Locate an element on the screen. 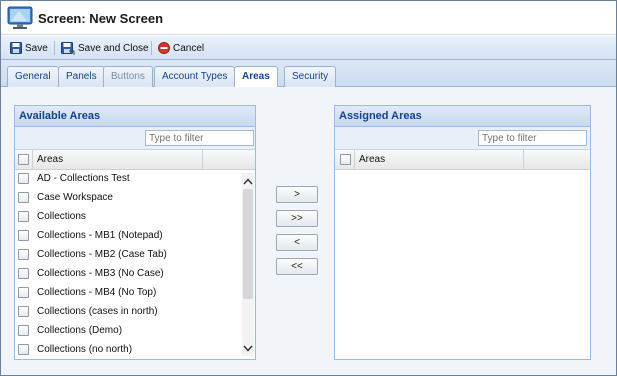  remove-all-button: << is located at coordinates (297, 266).